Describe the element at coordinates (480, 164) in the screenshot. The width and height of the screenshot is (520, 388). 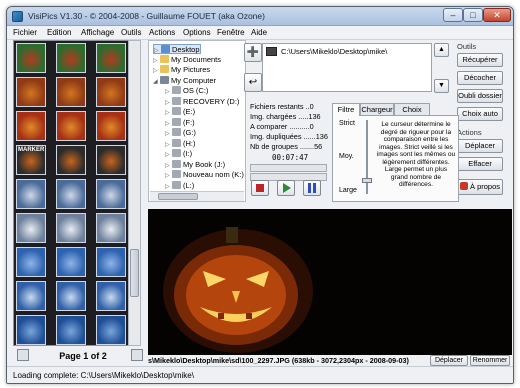
I see `effacer-button: Effacer` at that location.